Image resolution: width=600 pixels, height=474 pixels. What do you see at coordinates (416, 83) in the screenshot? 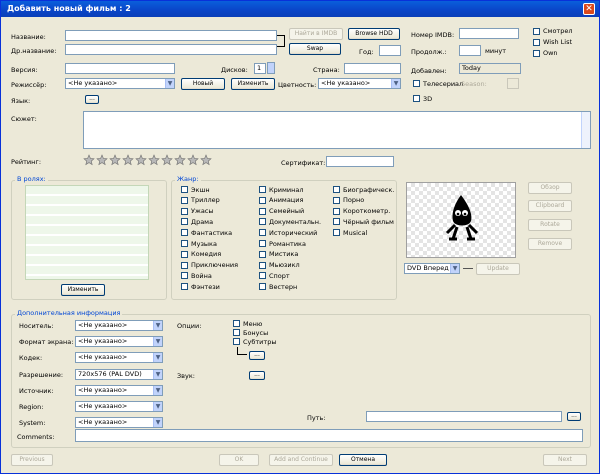
I see `tvseries-checkbox` at bounding box center [416, 83].